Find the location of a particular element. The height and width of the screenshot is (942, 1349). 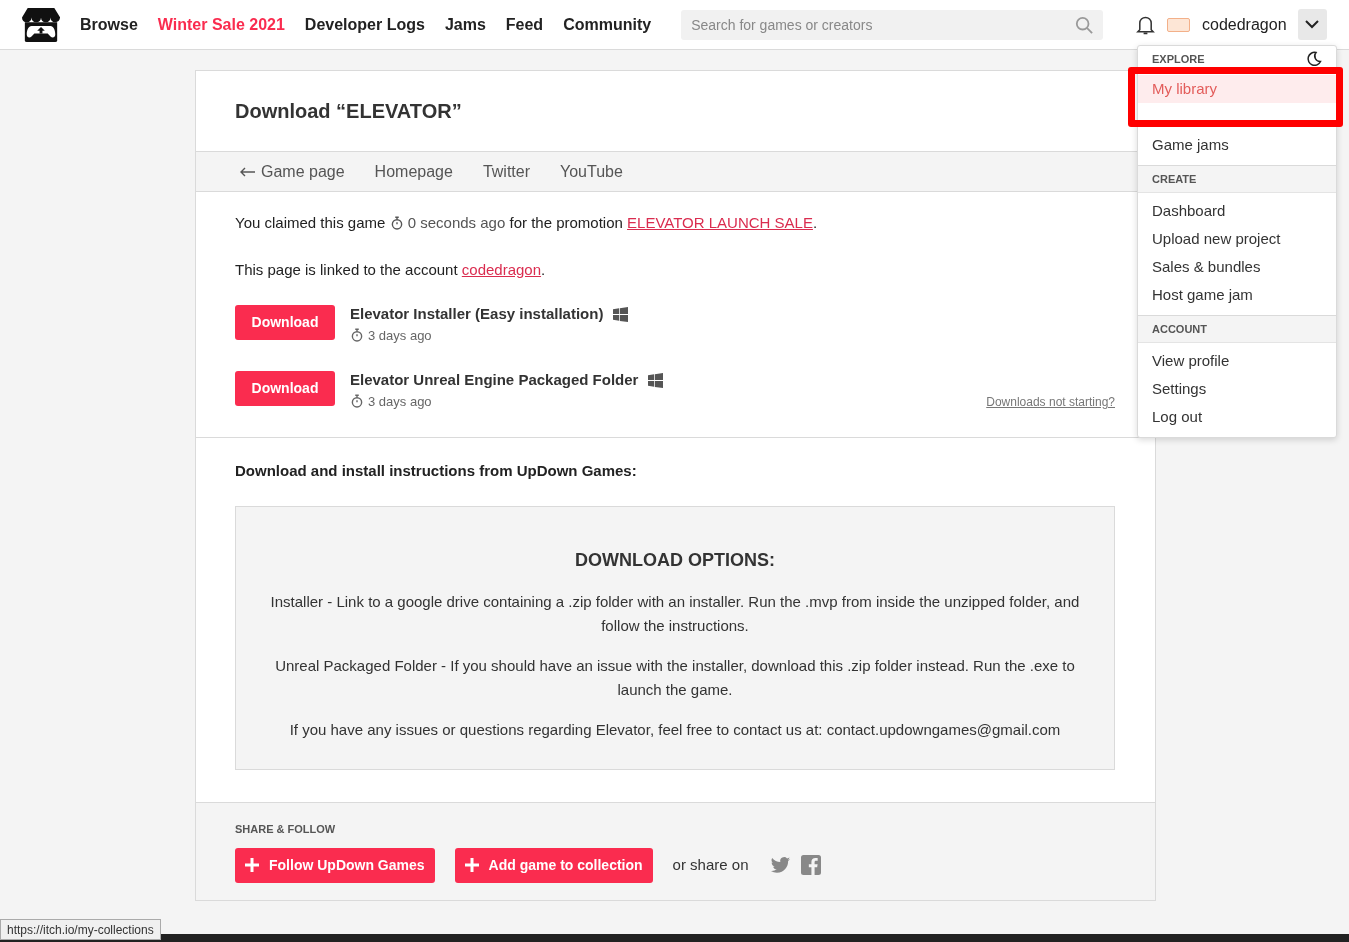

status-tooltip: https://itch.io/my-collections is located at coordinates (80, 929).